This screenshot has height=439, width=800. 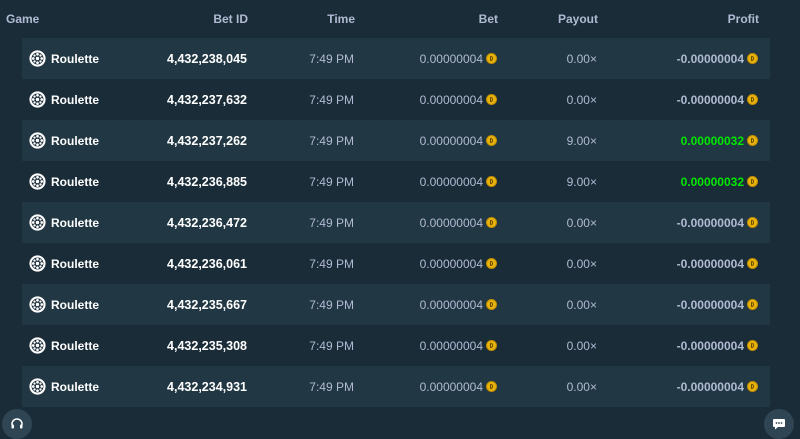 I want to click on bet-id: 4,432,235,308, so click(x=192, y=346).